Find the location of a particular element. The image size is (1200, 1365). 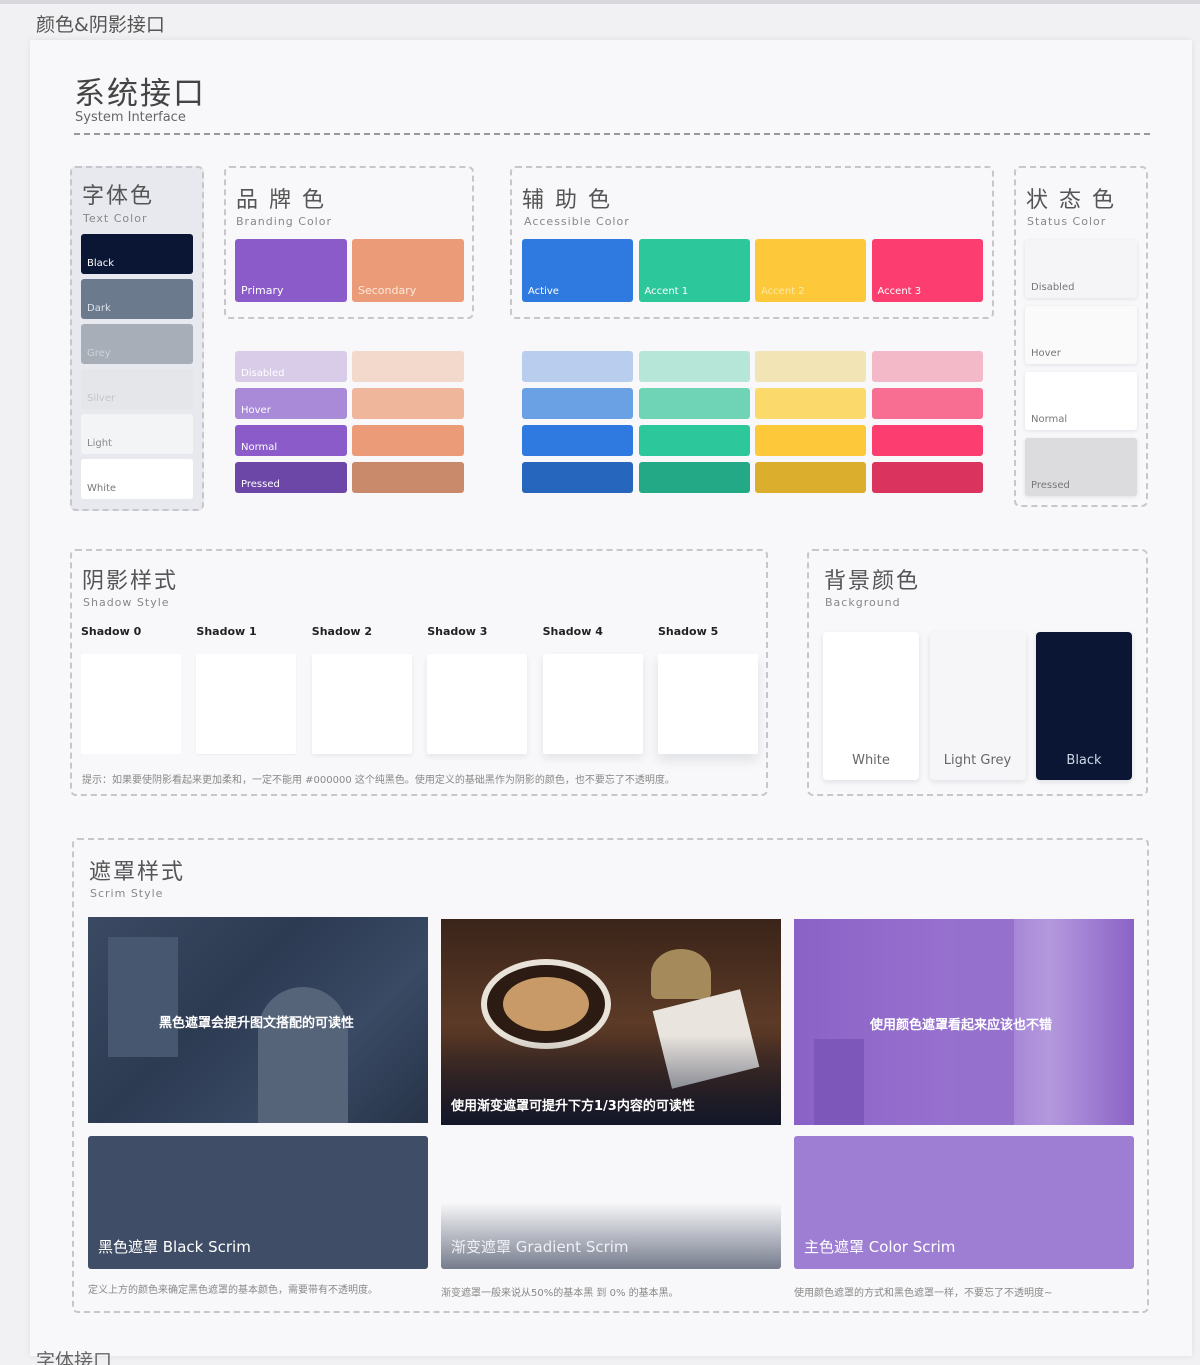

shadow-label: Shadow 2 is located at coordinates (342, 631).